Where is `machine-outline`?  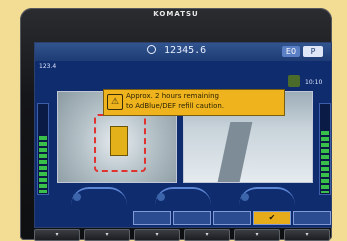
machine-outline is located at coordinates (119, 141).